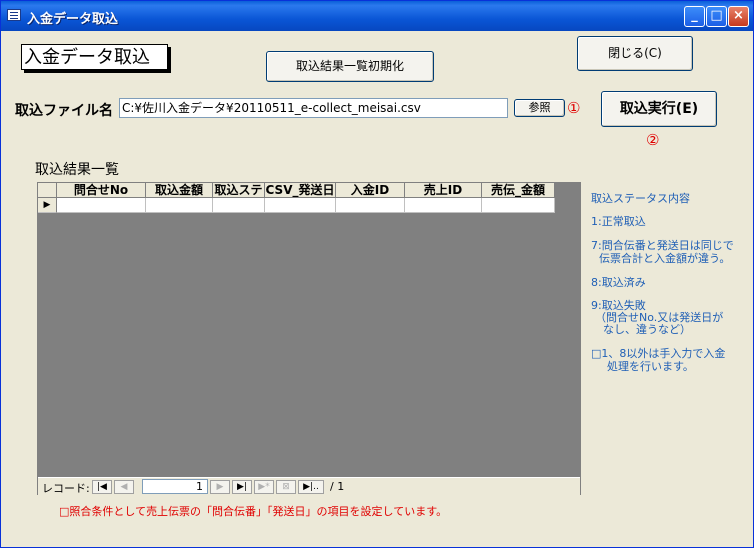 This screenshot has width=754, height=548. Describe the element at coordinates (124, 487) in the screenshot. I see `prev-record-icon: ◀` at that location.